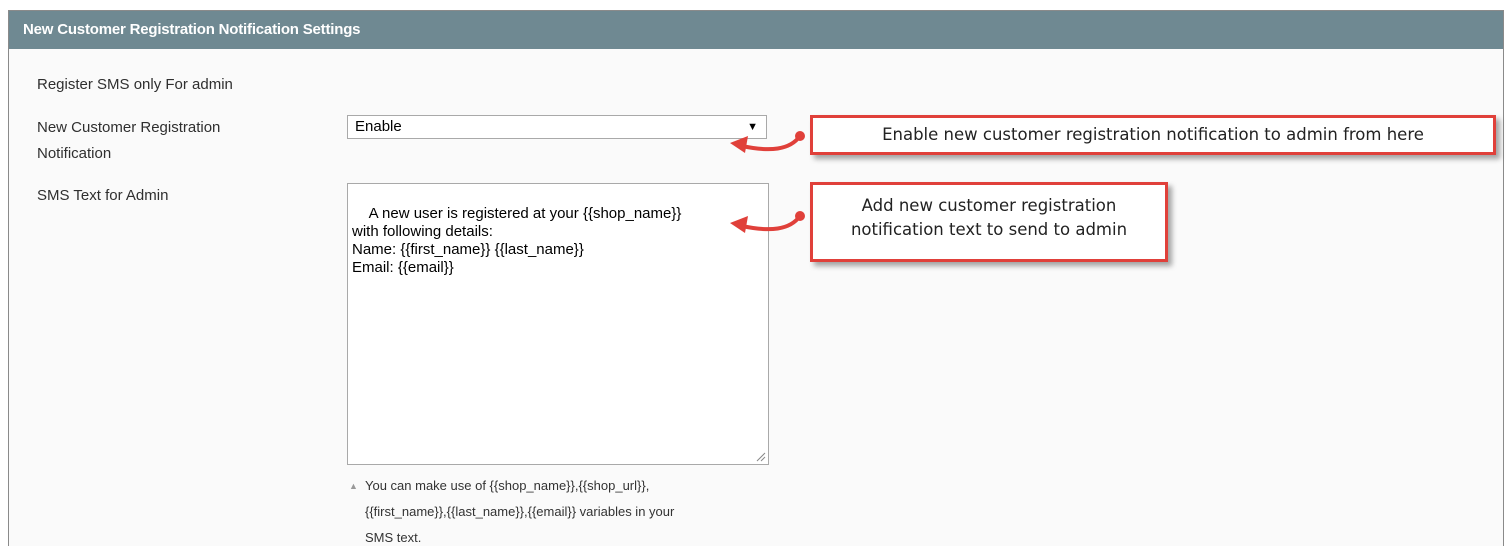 The height and width of the screenshot is (546, 1512). I want to click on annotation-arrows, so click(767, 182).